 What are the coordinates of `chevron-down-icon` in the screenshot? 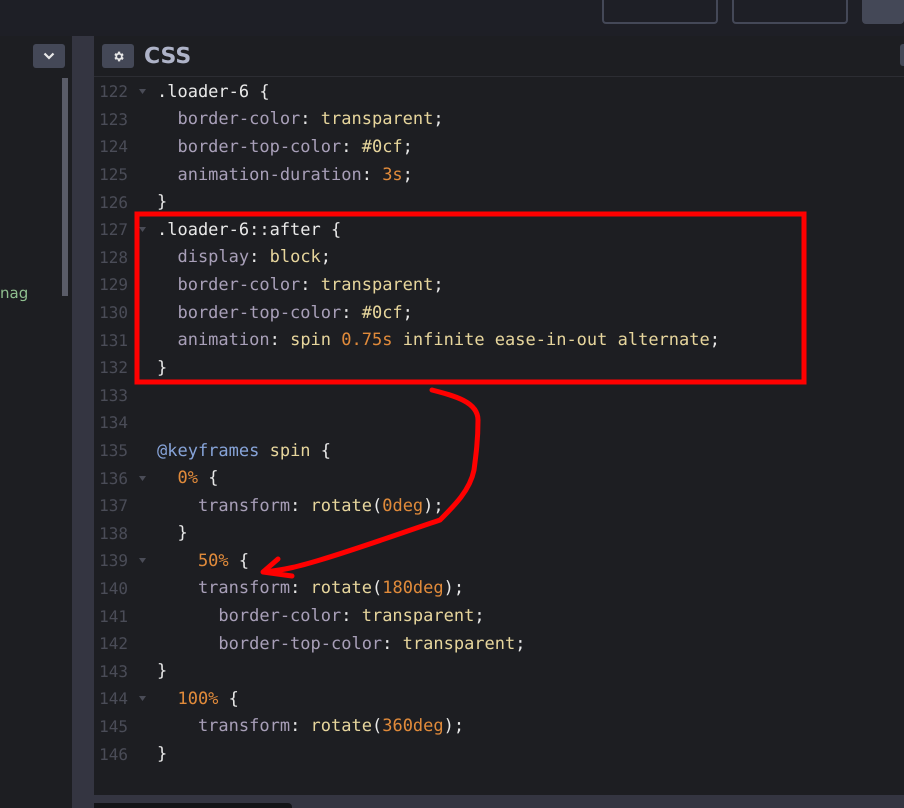 It's located at (49, 56).